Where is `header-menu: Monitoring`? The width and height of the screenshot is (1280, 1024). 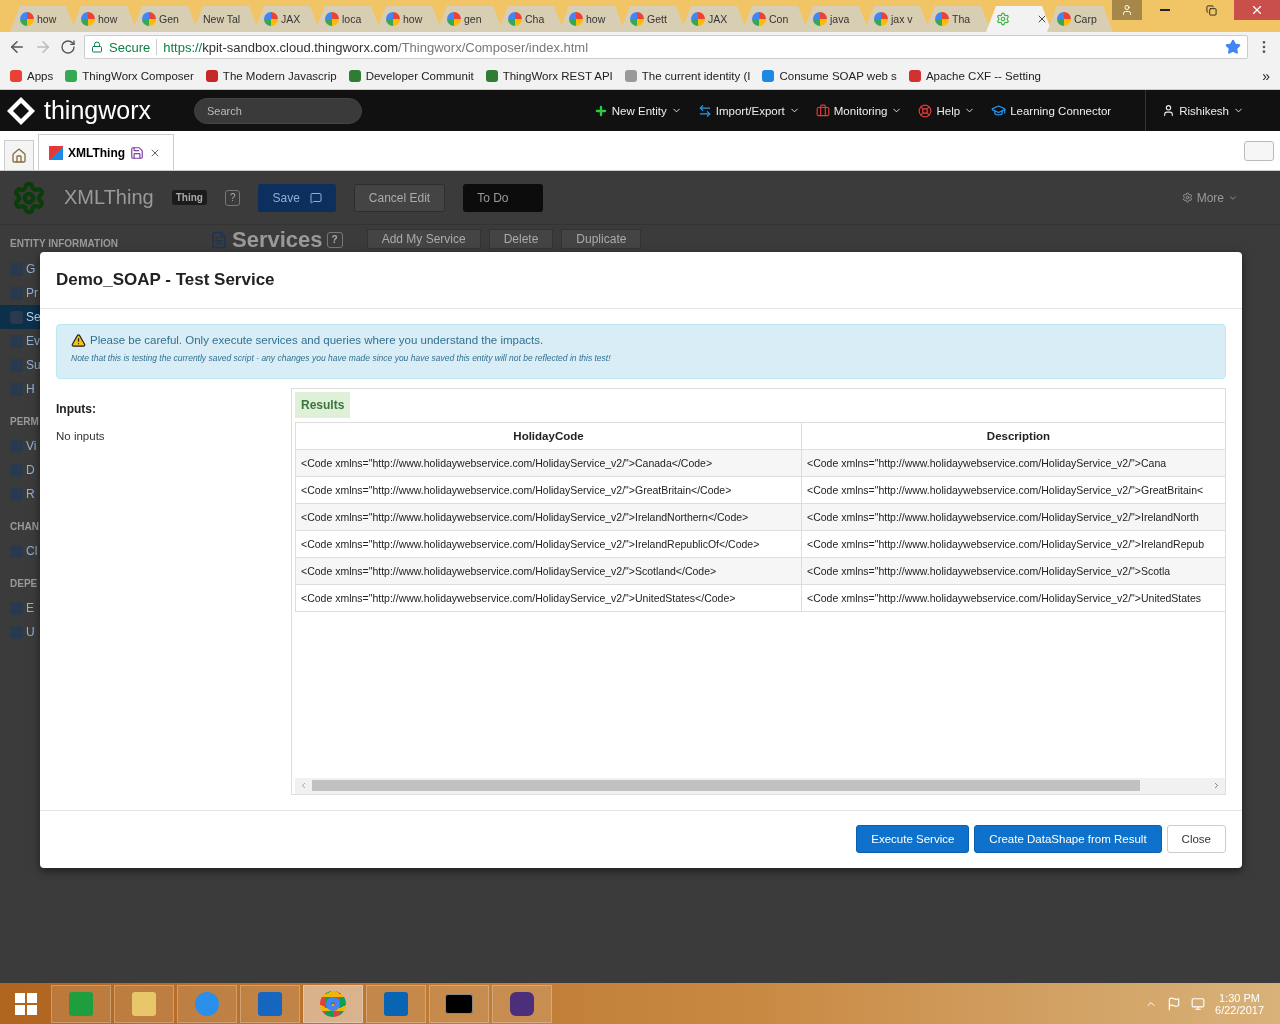
header-menu: Monitoring is located at coordinates (859, 110).